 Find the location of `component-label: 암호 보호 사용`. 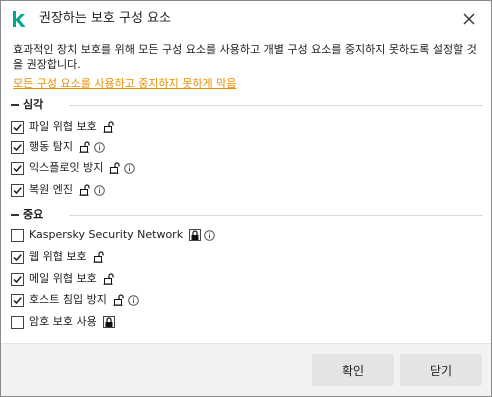

component-label: 암호 보호 사용 is located at coordinates (63, 322).